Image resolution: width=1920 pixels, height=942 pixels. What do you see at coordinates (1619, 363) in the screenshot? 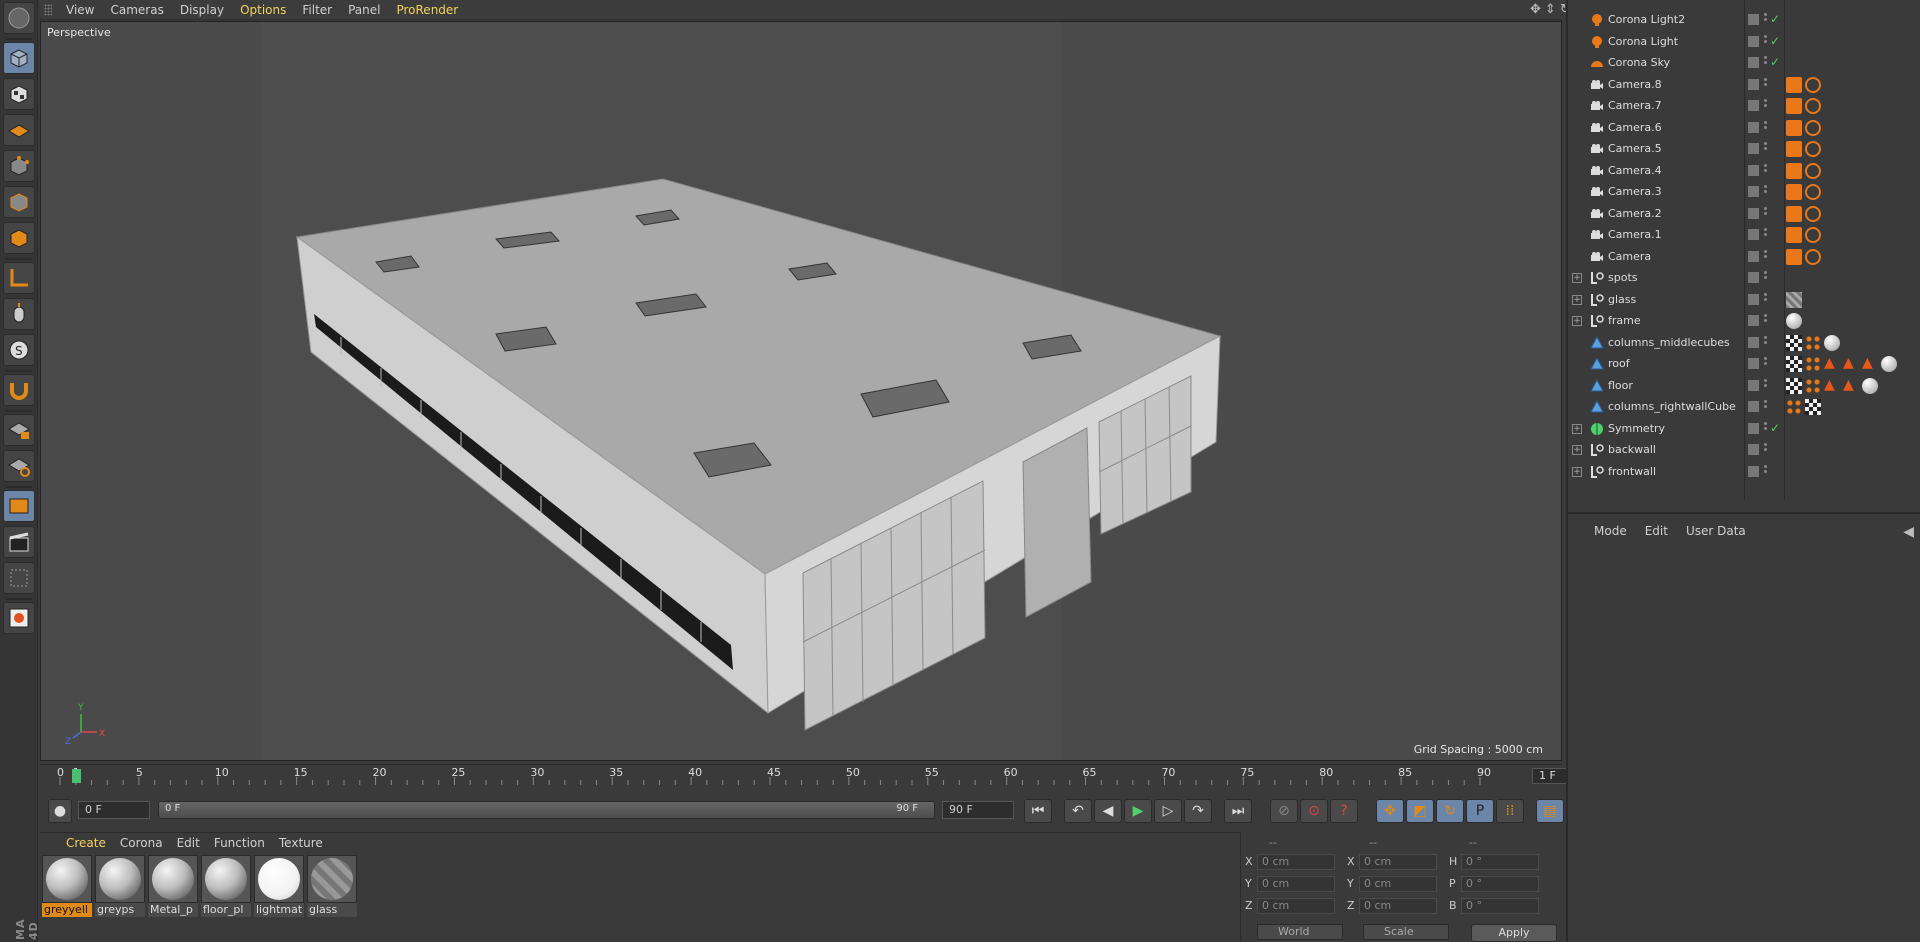
I see `object-name: roof` at bounding box center [1619, 363].